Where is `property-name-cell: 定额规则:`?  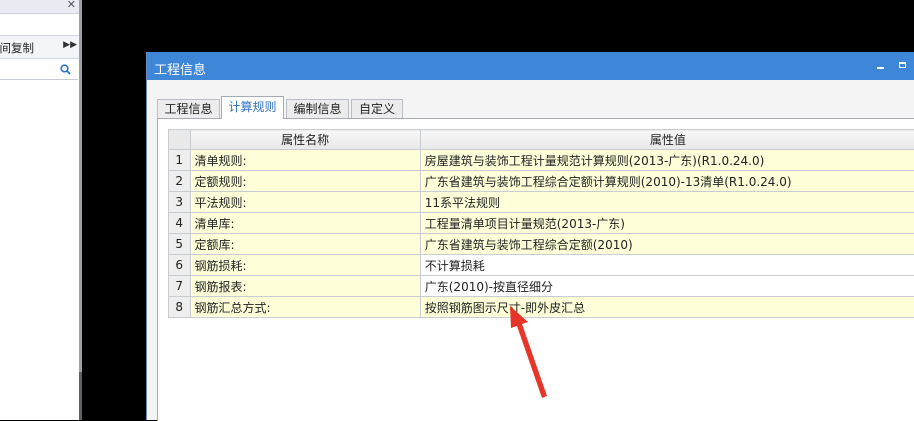
property-name-cell: 定额规则: is located at coordinates (305, 181).